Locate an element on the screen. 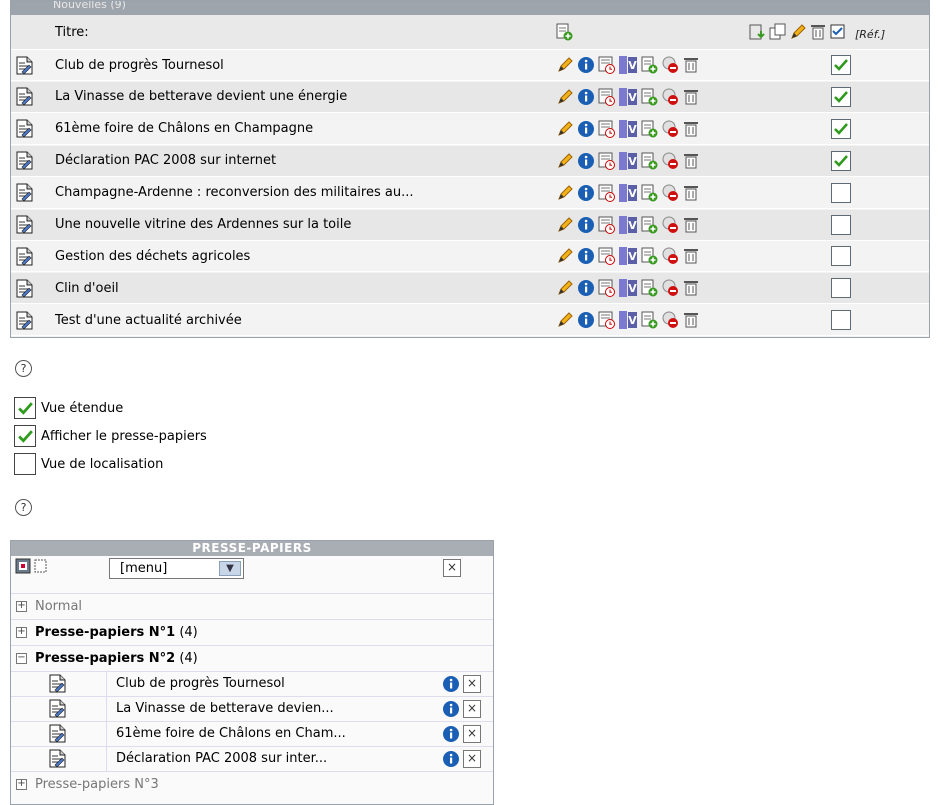 Image resolution: width=944 pixels, height=805 pixels. new-record-icon is located at coordinates (564, 34).